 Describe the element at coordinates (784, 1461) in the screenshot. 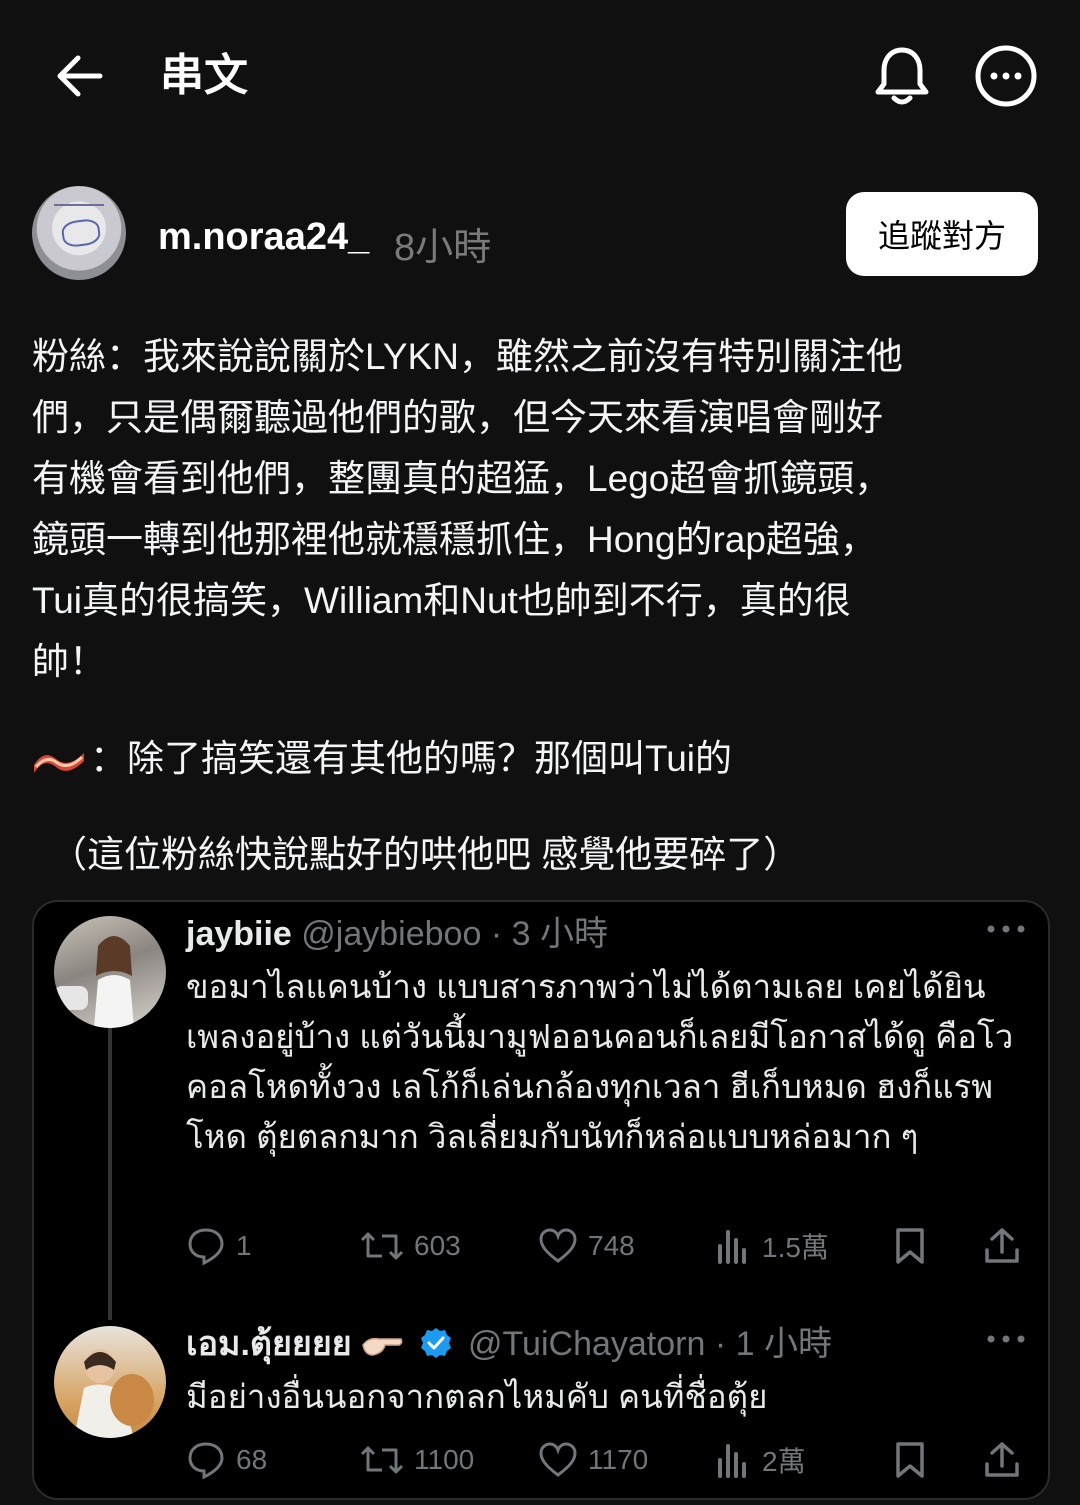

I see `views-count: 2萬` at that location.